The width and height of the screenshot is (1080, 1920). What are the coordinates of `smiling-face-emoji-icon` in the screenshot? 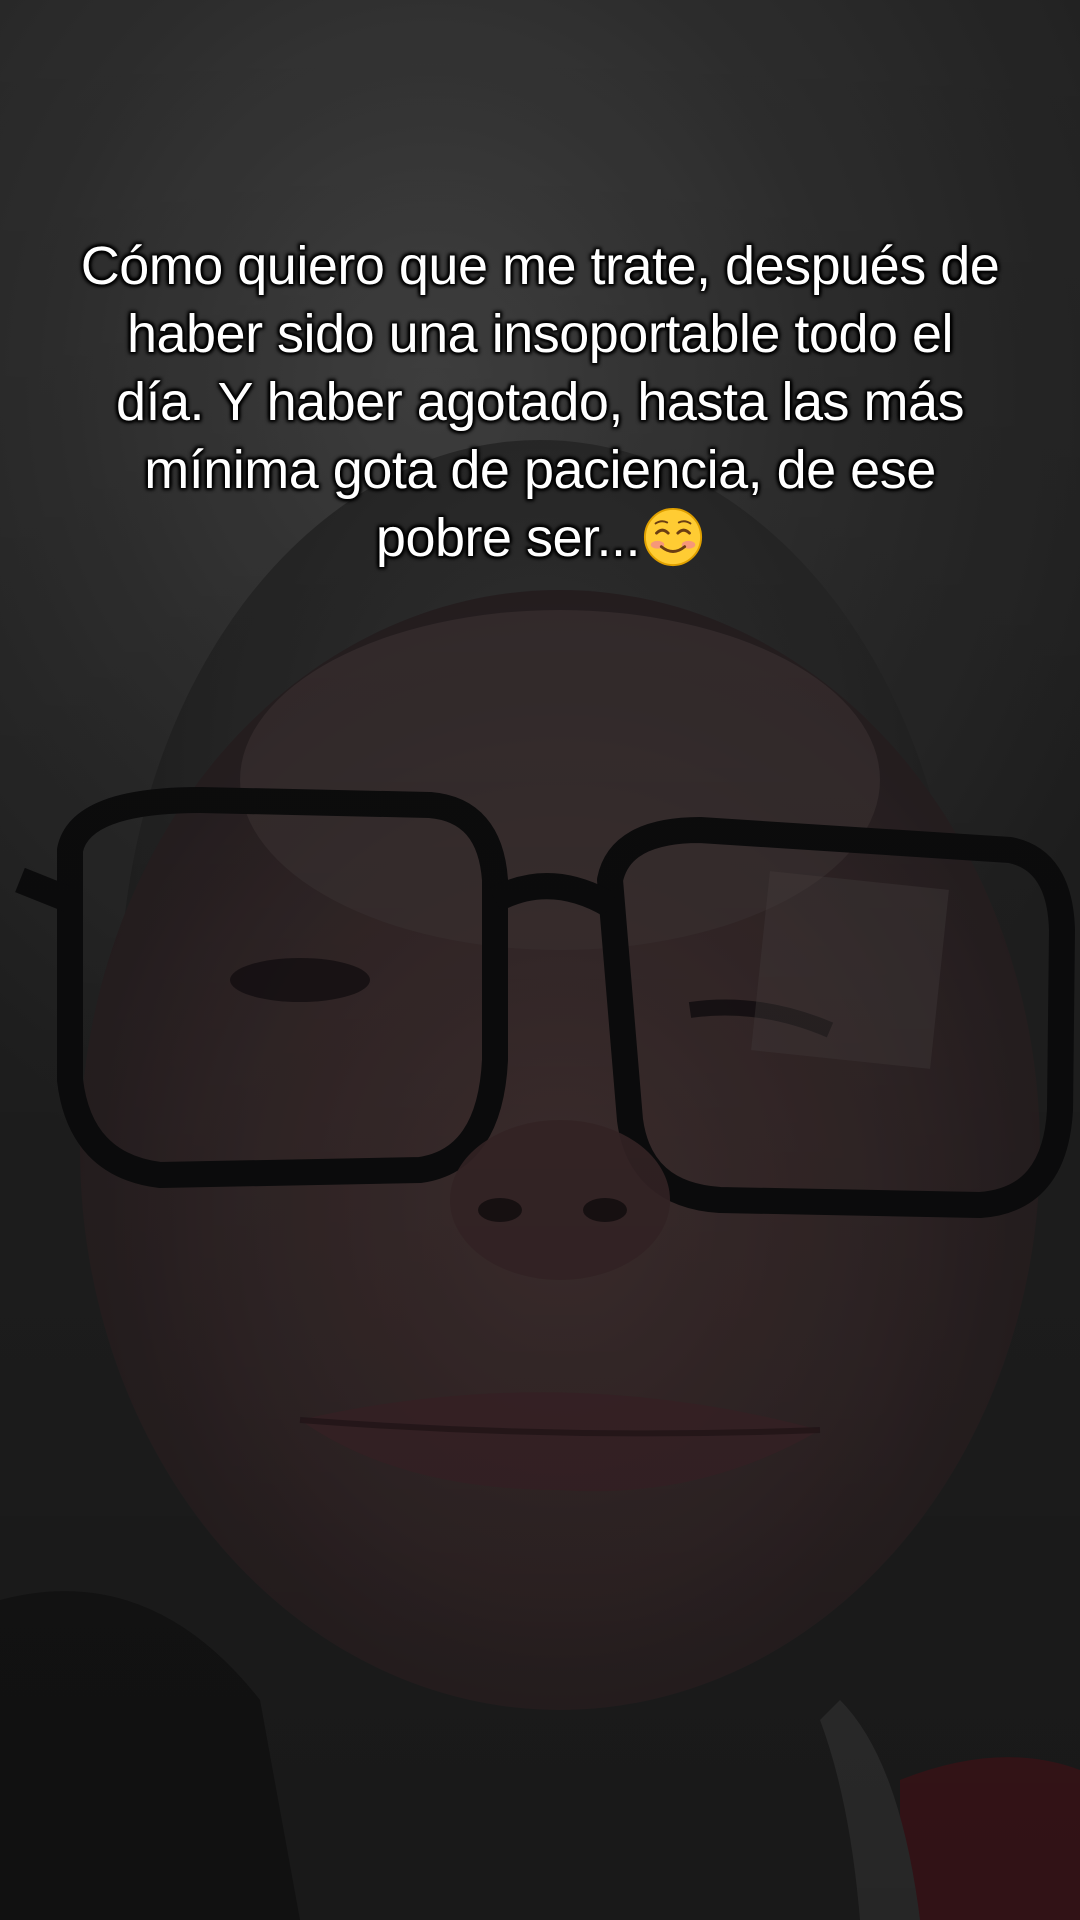 It's located at (673, 537).